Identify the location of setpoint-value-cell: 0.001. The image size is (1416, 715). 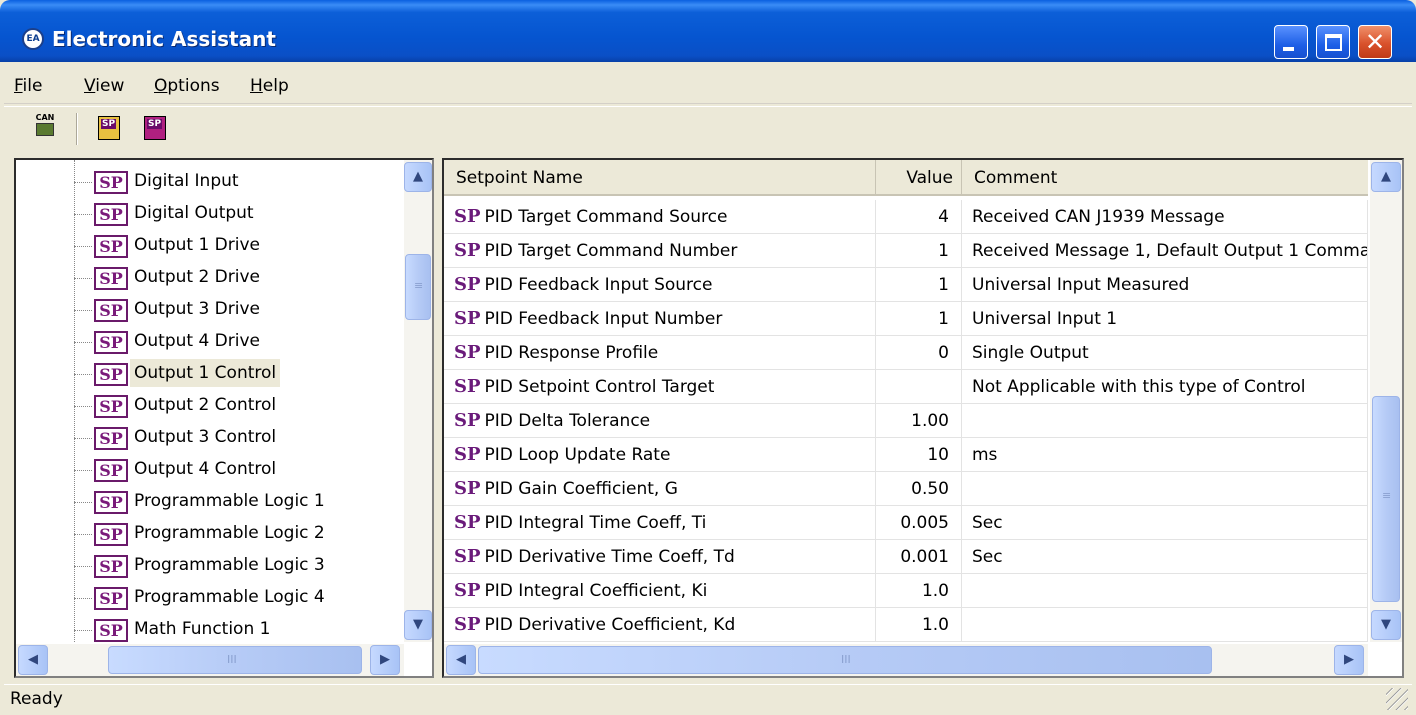
(919, 557).